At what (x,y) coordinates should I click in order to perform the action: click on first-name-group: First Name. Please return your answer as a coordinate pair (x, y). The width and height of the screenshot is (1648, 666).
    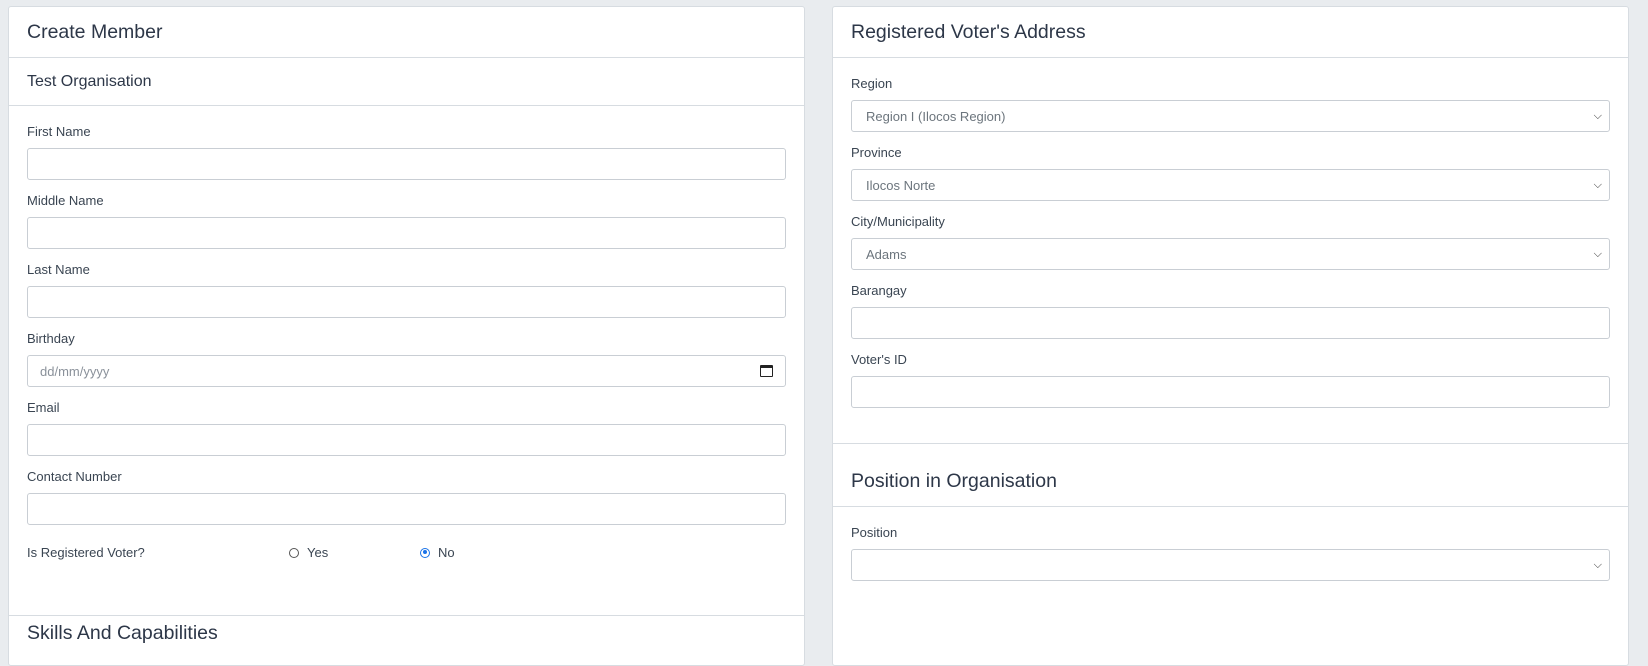
    Looking at the image, I should click on (406, 152).